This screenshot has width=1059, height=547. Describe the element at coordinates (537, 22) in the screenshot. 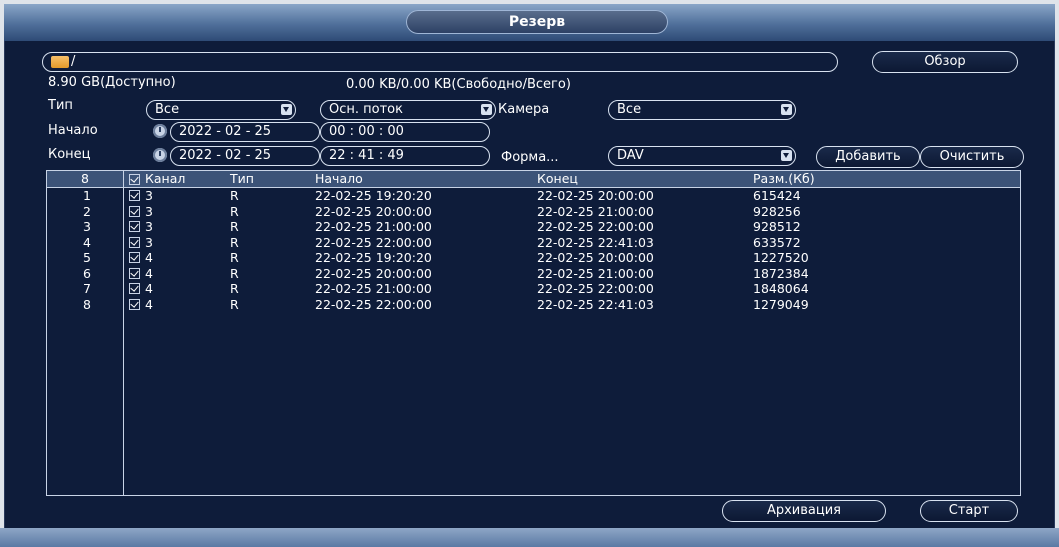

I see `window-title: Резерв` at that location.